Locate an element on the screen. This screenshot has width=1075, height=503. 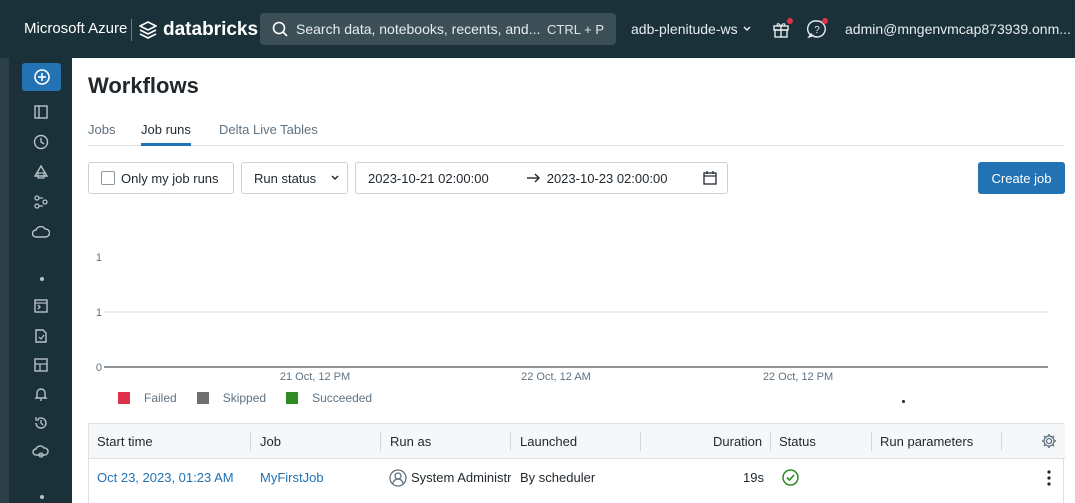
left-sidebar is located at coordinates (40, 280).